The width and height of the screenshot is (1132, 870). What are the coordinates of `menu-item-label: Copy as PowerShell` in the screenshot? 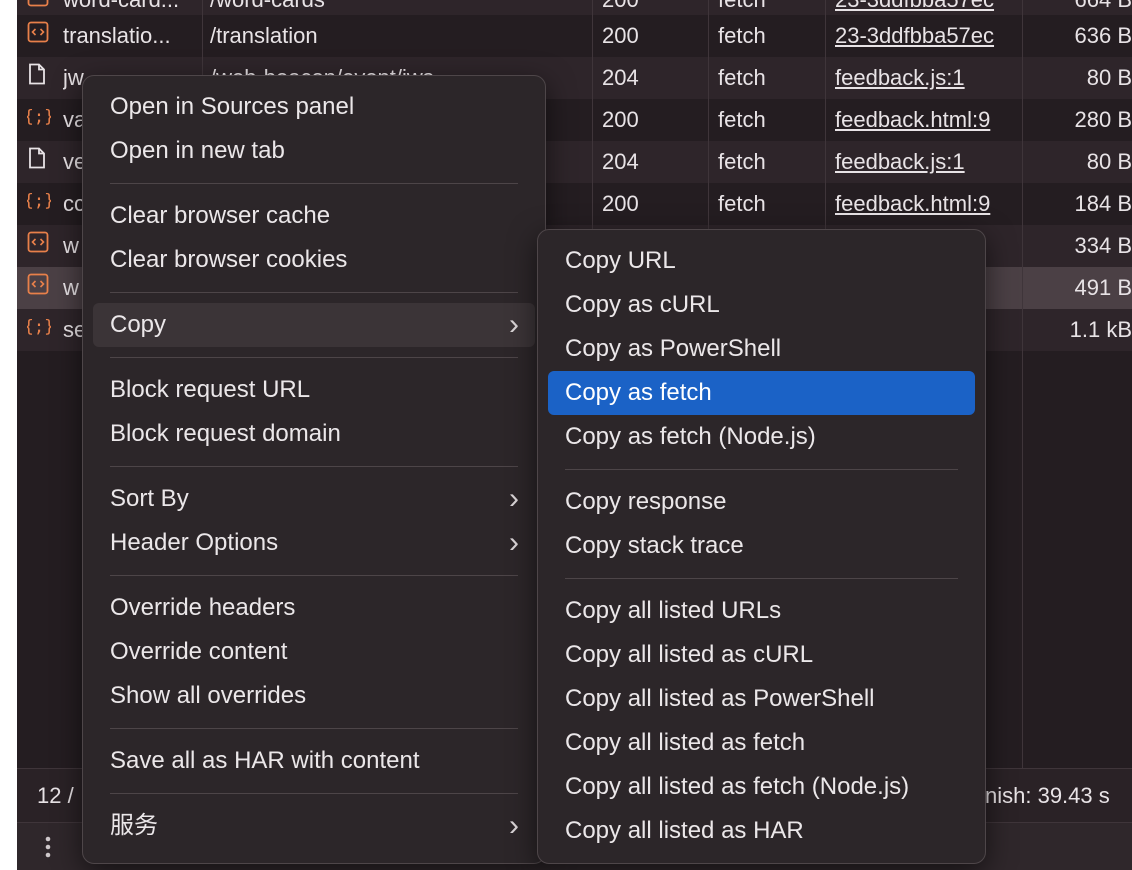 It's located at (673, 348).